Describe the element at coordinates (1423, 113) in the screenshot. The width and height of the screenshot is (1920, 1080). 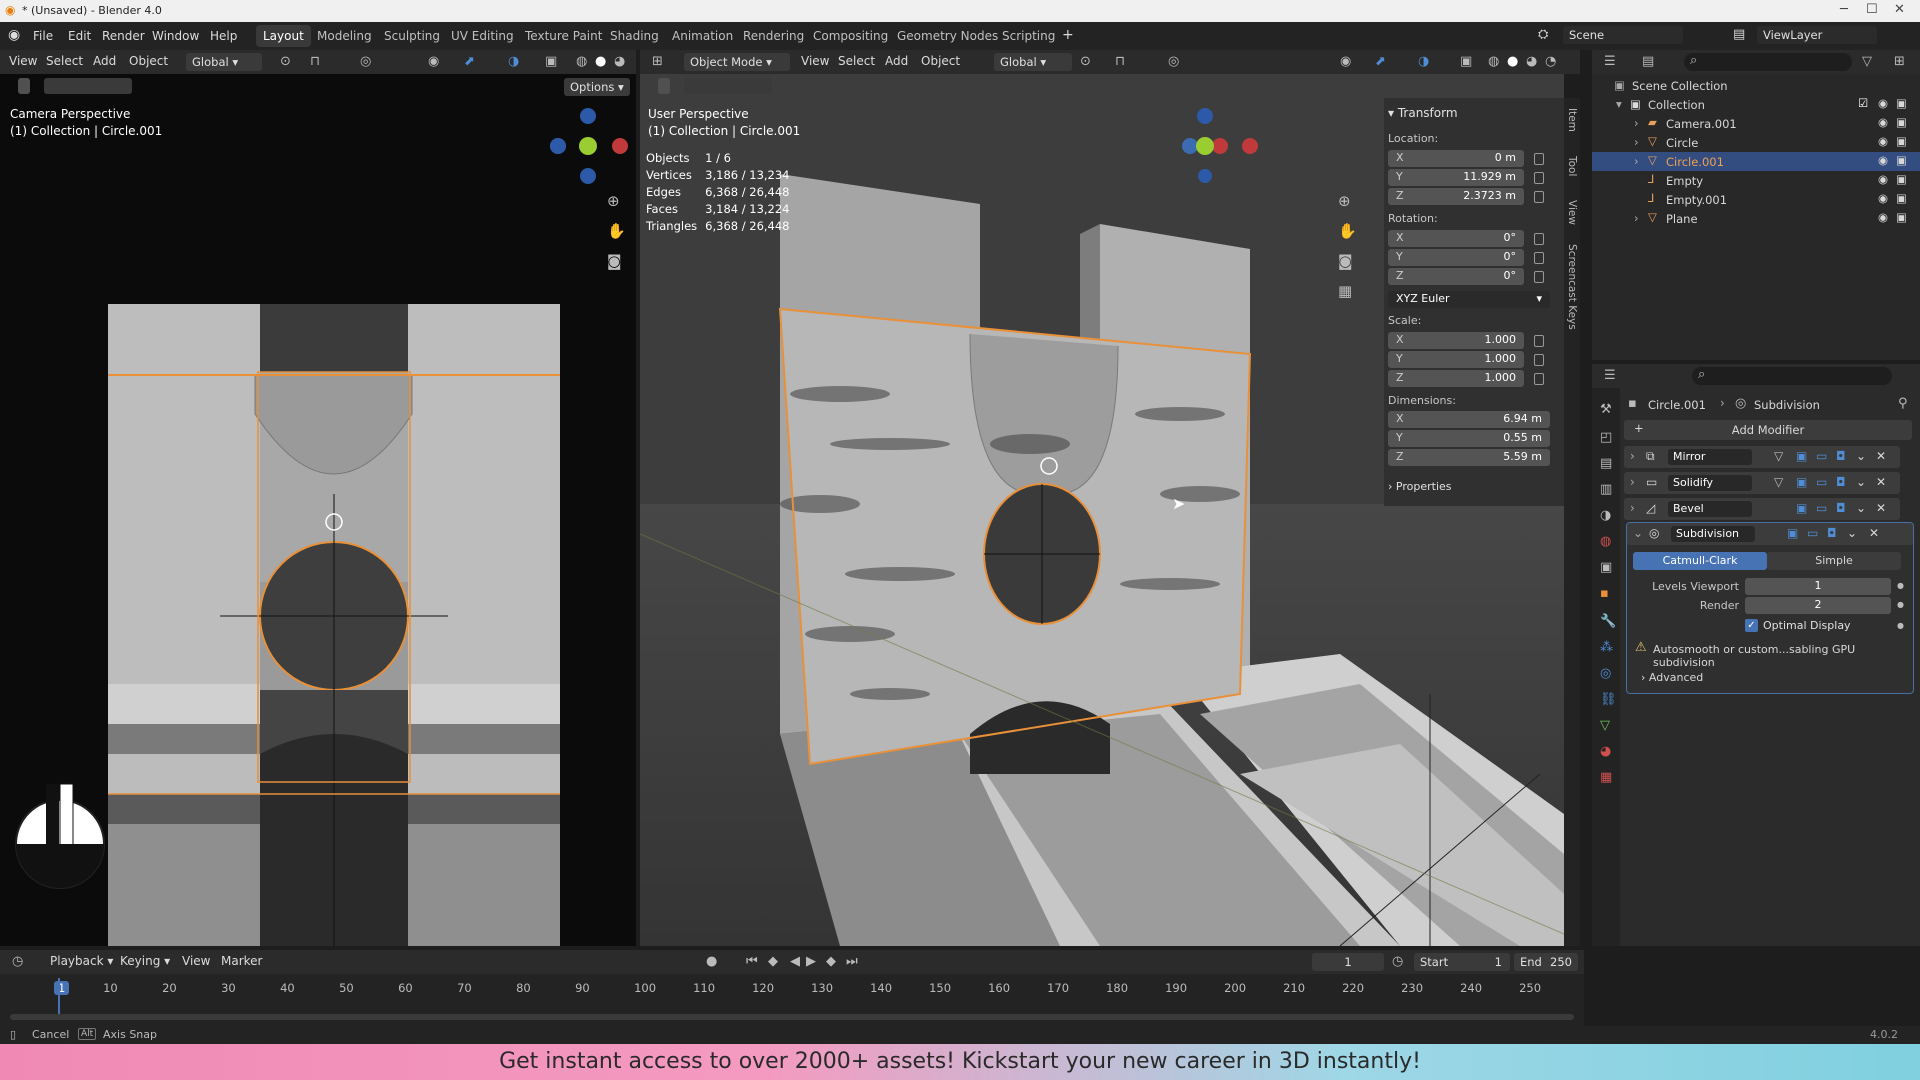
I see `transform-header: ▾ Transform` at that location.